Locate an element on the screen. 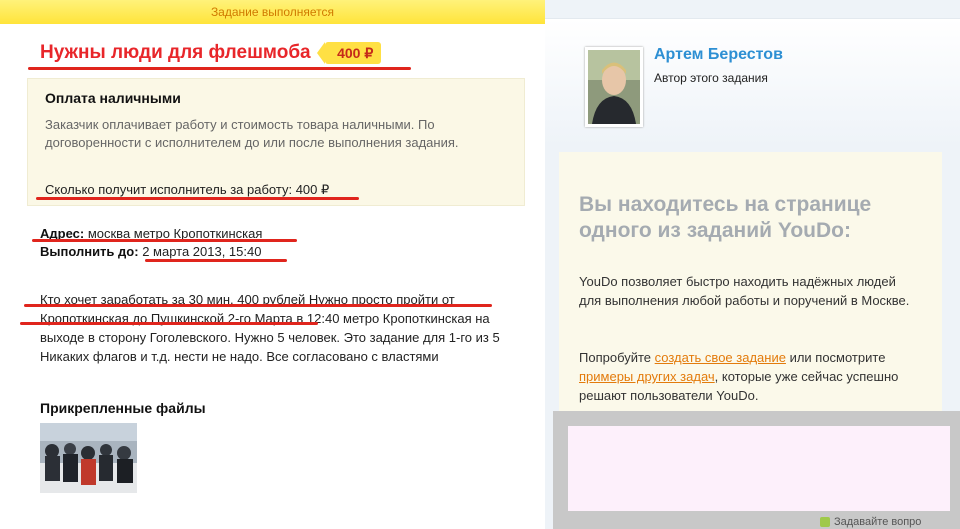 The image size is (960, 529). avatar-photo-icon is located at coordinates (614, 87).